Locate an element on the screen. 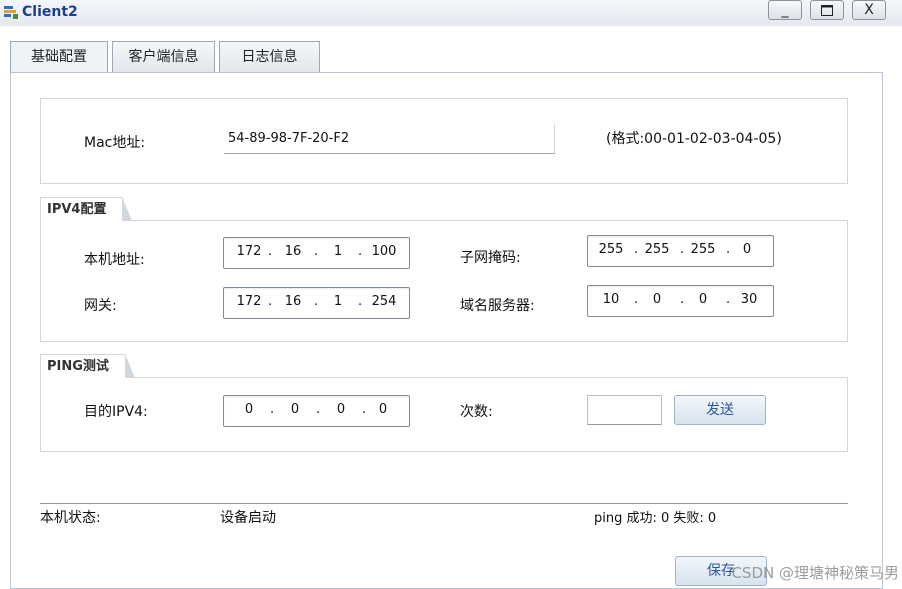 The image size is (902, 589). device-status-value: 设备启动 is located at coordinates (248, 518).